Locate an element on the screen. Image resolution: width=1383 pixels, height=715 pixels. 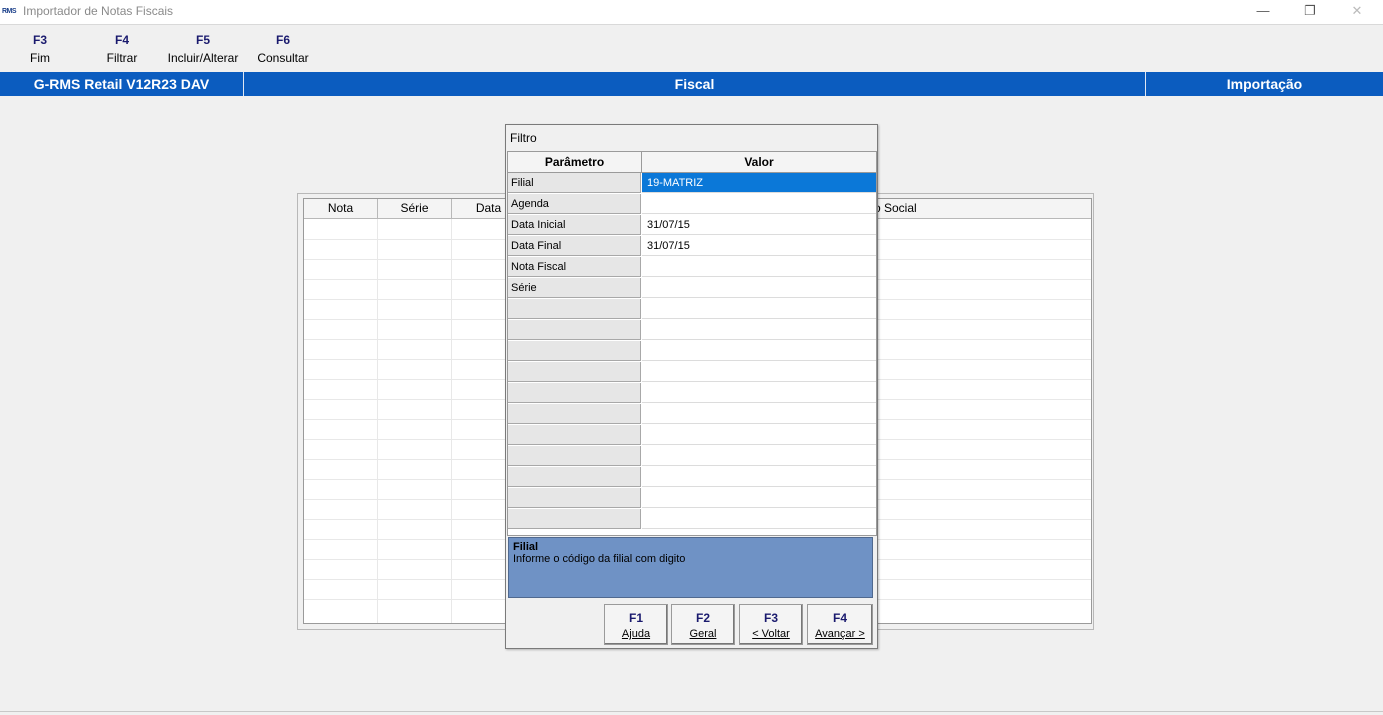
value-data-inicial-field: 31/07/15 is located at coordinates (759, 225).